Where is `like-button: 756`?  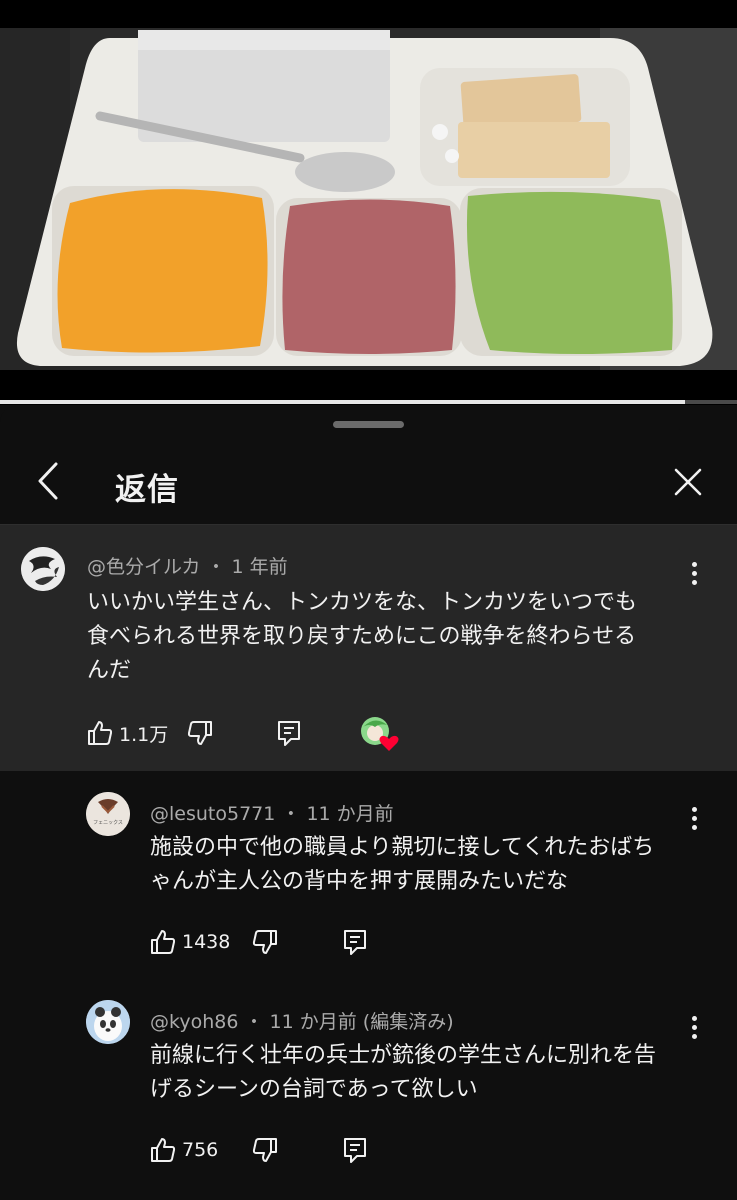
like-button: 756 is located at coordinates (184, 1150).